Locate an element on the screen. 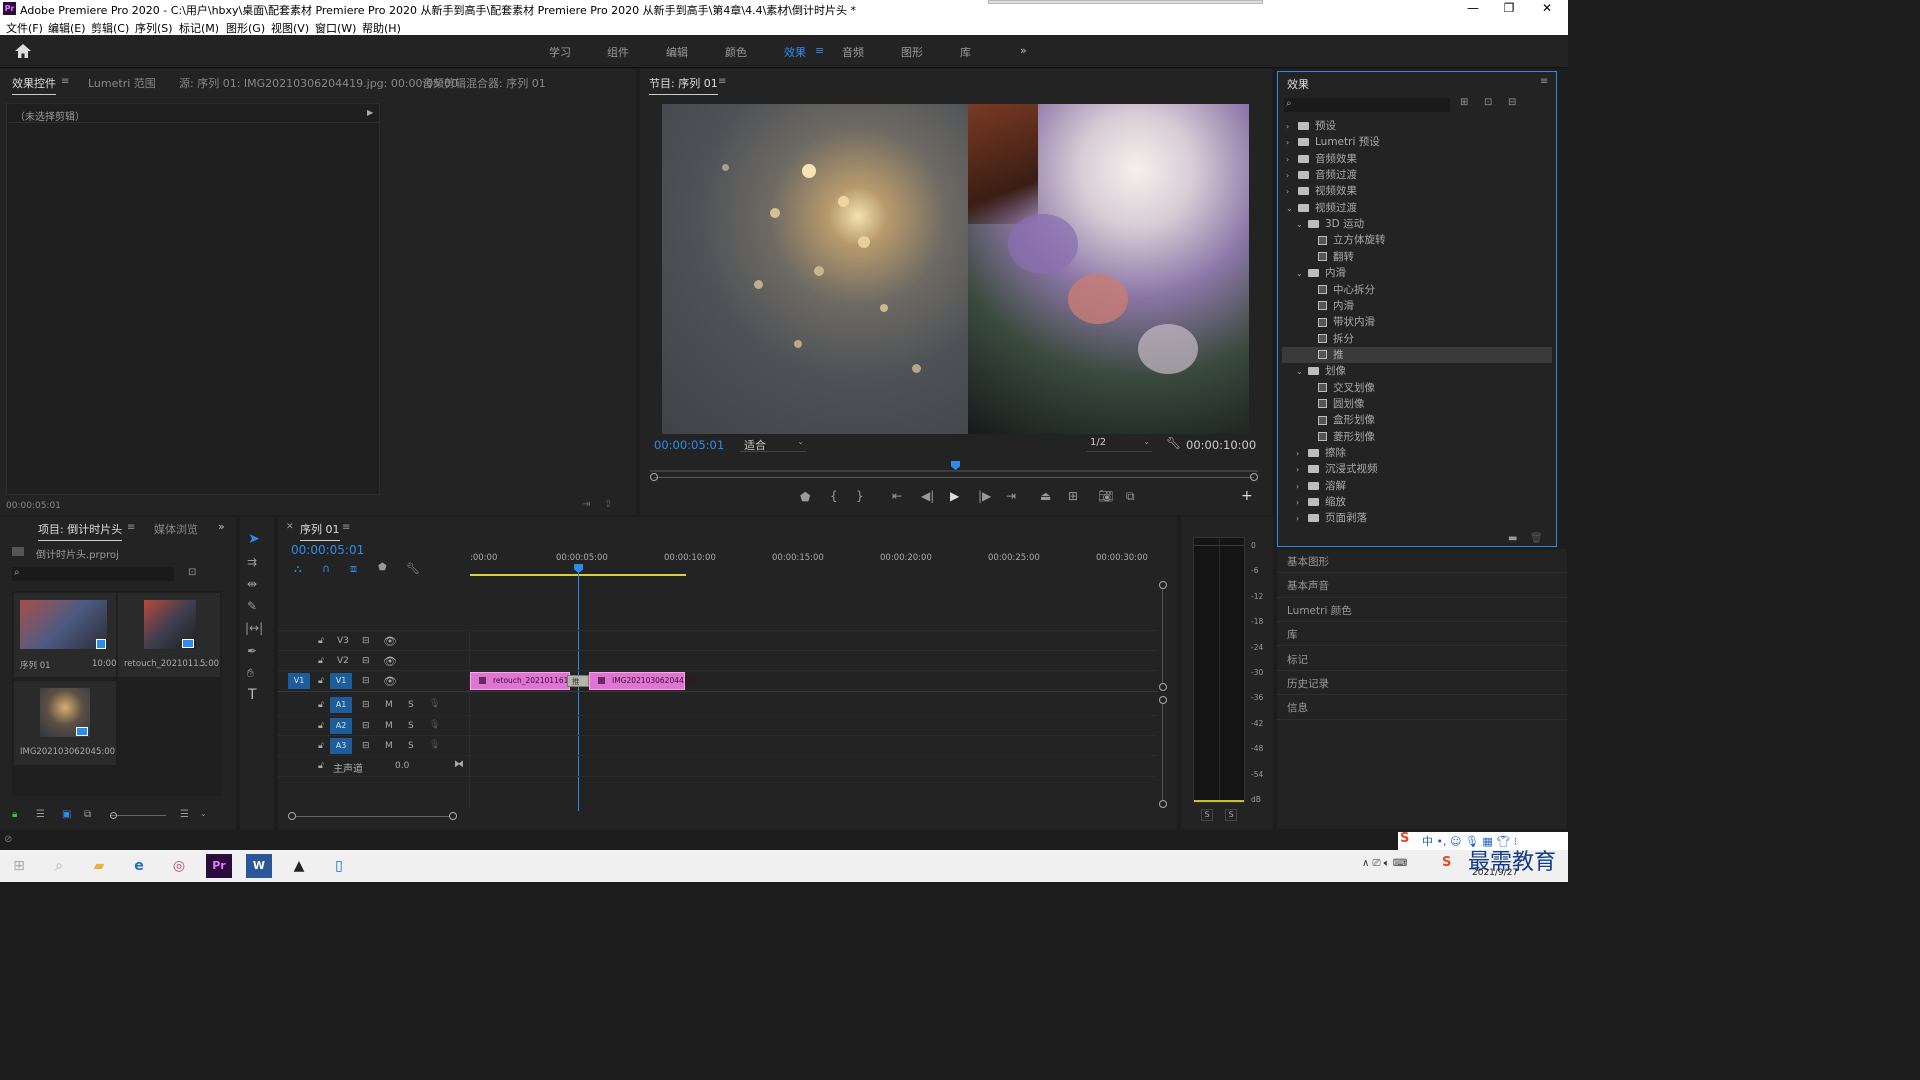 This screenshot has width=1920, height=1080. close-tab-icon: ✕ is located at coordinates (290, 527).